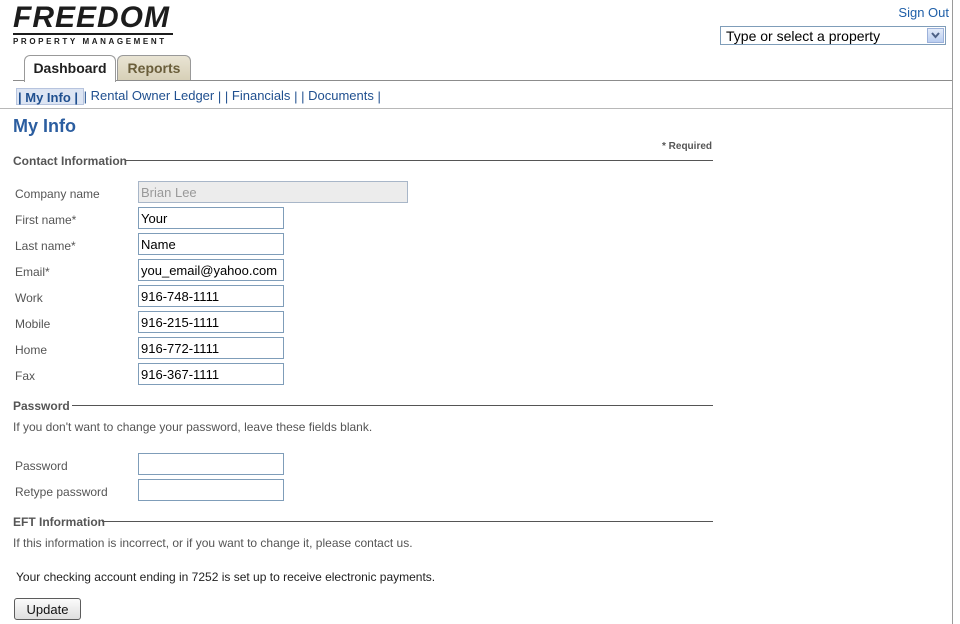 The image size is (960, 624). I want to click on logo-rule, so click(93, 34).